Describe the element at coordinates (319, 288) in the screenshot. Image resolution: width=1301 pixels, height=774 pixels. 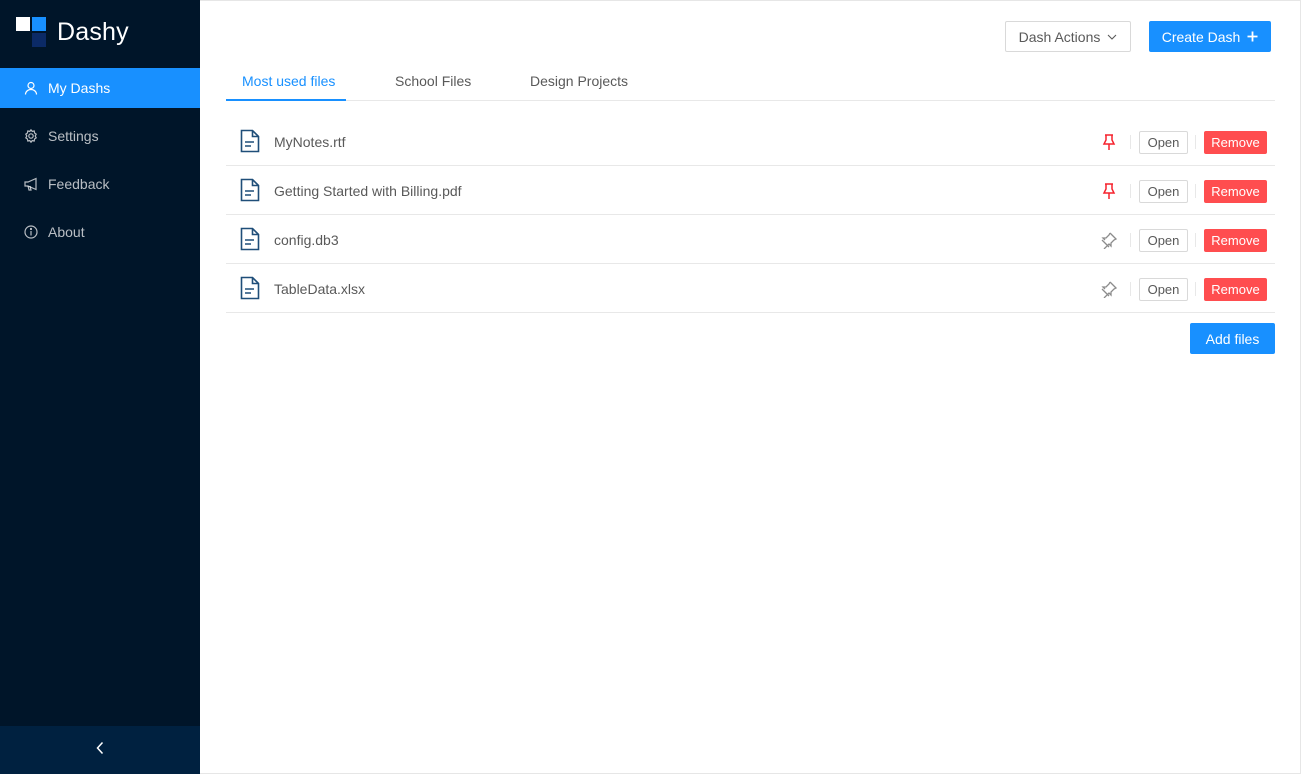
I see `file-name: TableData.xlsx` at that location.